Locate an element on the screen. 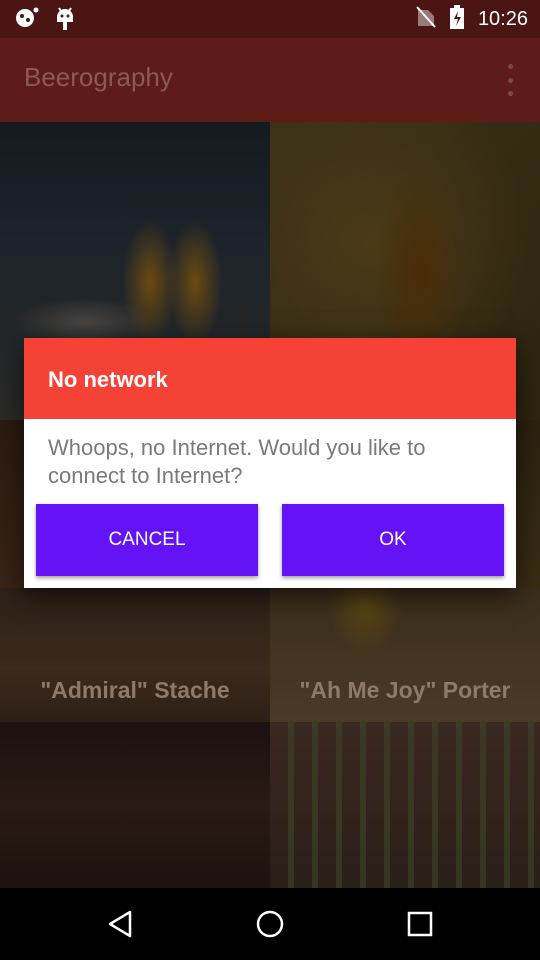 This screenshot has height=960, width=540. beer-label: "Ah Me Joy" Porter is located at coordinates (405, 690).